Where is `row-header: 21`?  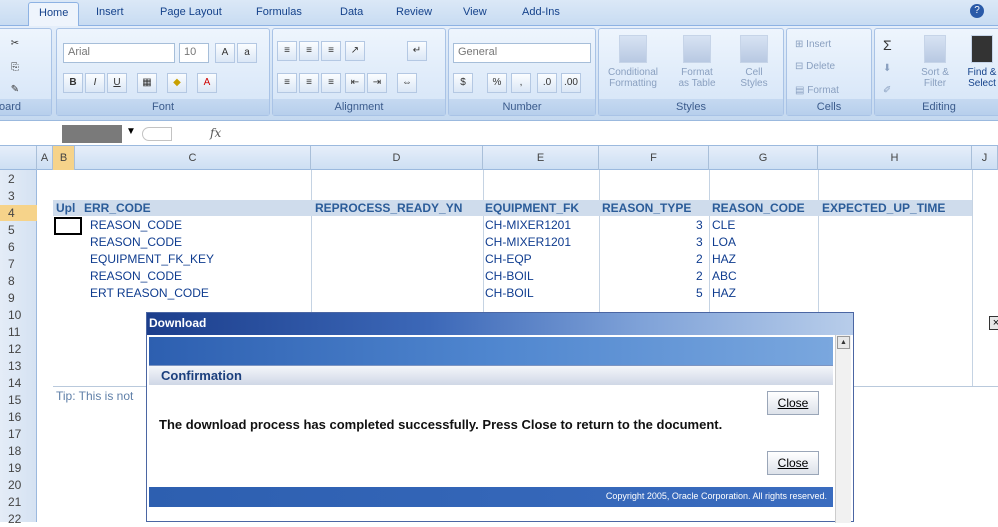
row-header: 21 is located at coordinates (18, 502).